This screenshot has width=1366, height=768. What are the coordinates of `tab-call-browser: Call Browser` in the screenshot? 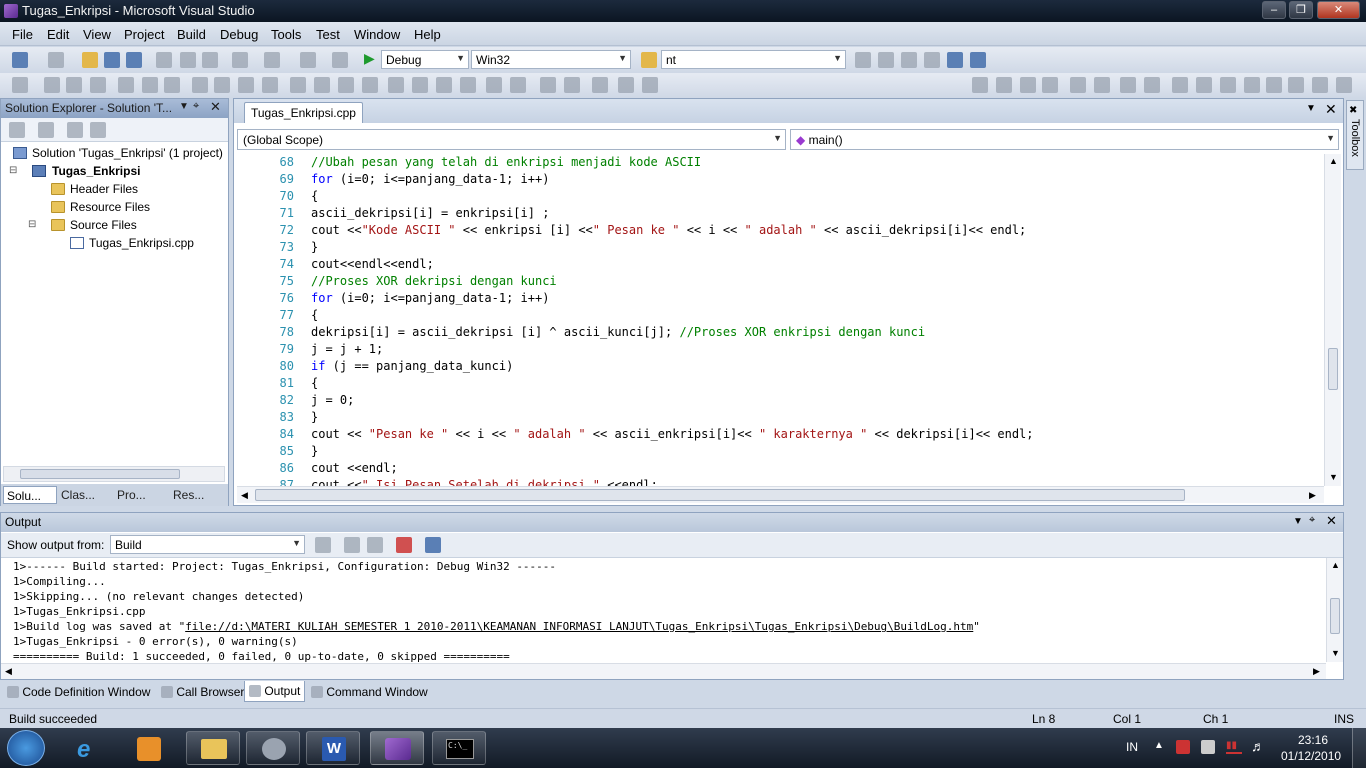 It's located at (202, 691).